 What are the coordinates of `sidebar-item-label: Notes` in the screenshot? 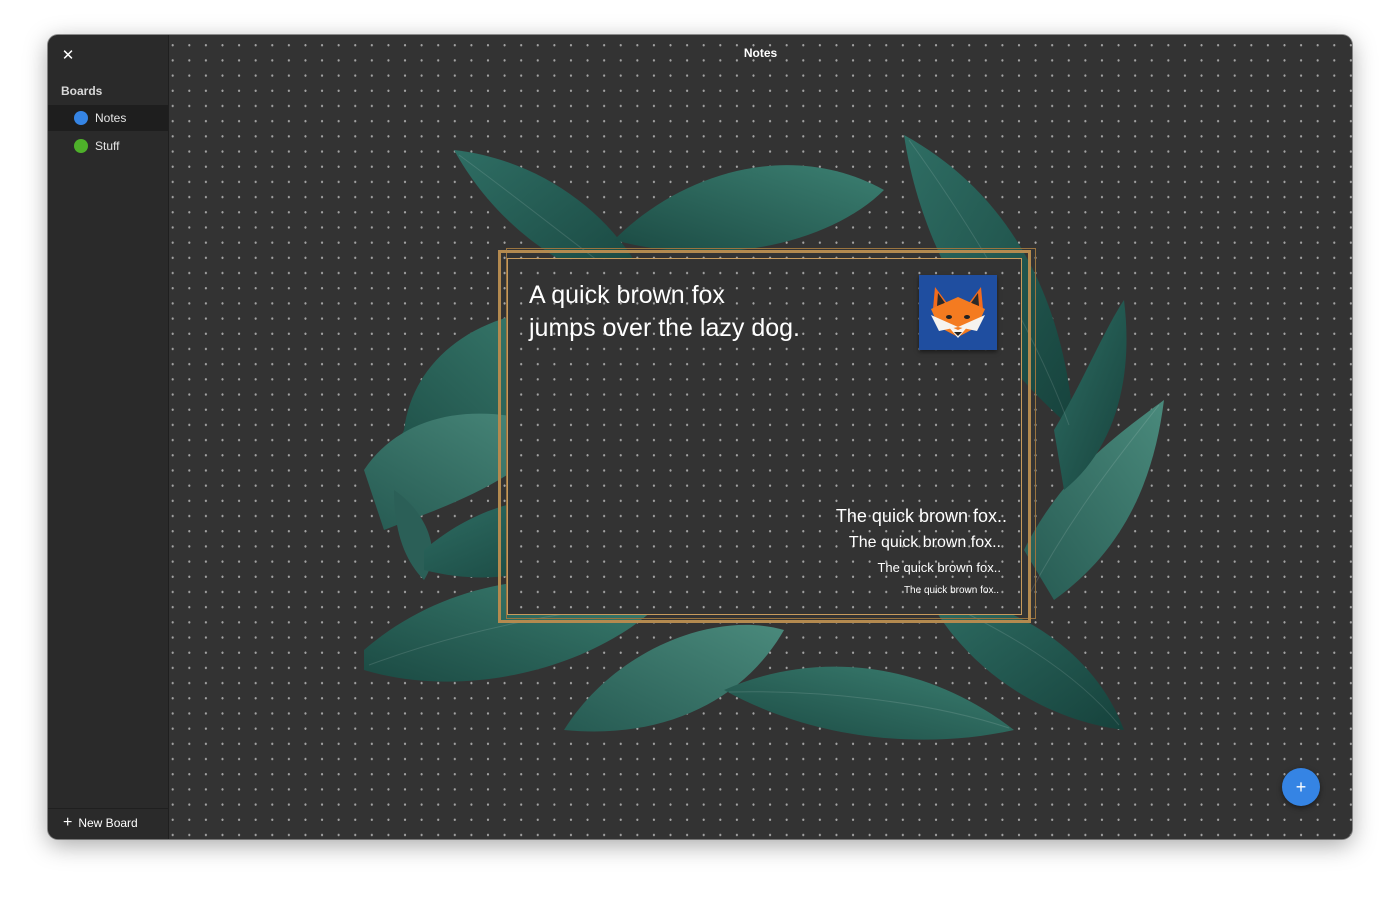 It's located at (111, 118).